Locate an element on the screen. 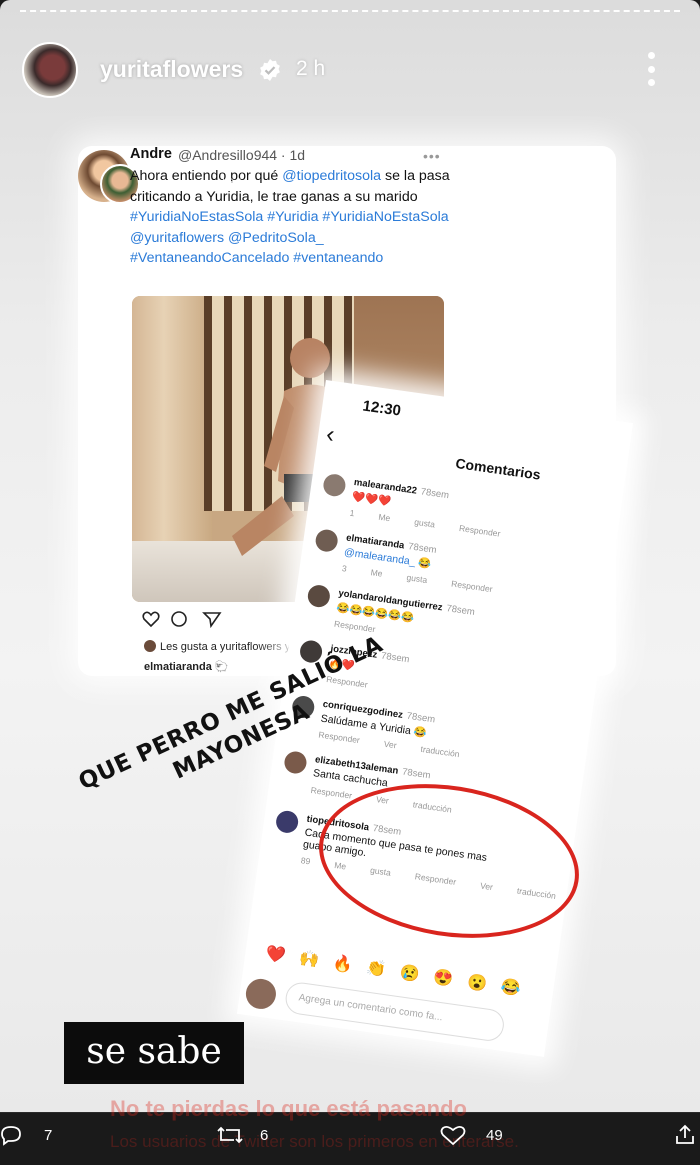 This screenshot has width=700, height=1165. heart-icon is located at coordinates (453, 1135).